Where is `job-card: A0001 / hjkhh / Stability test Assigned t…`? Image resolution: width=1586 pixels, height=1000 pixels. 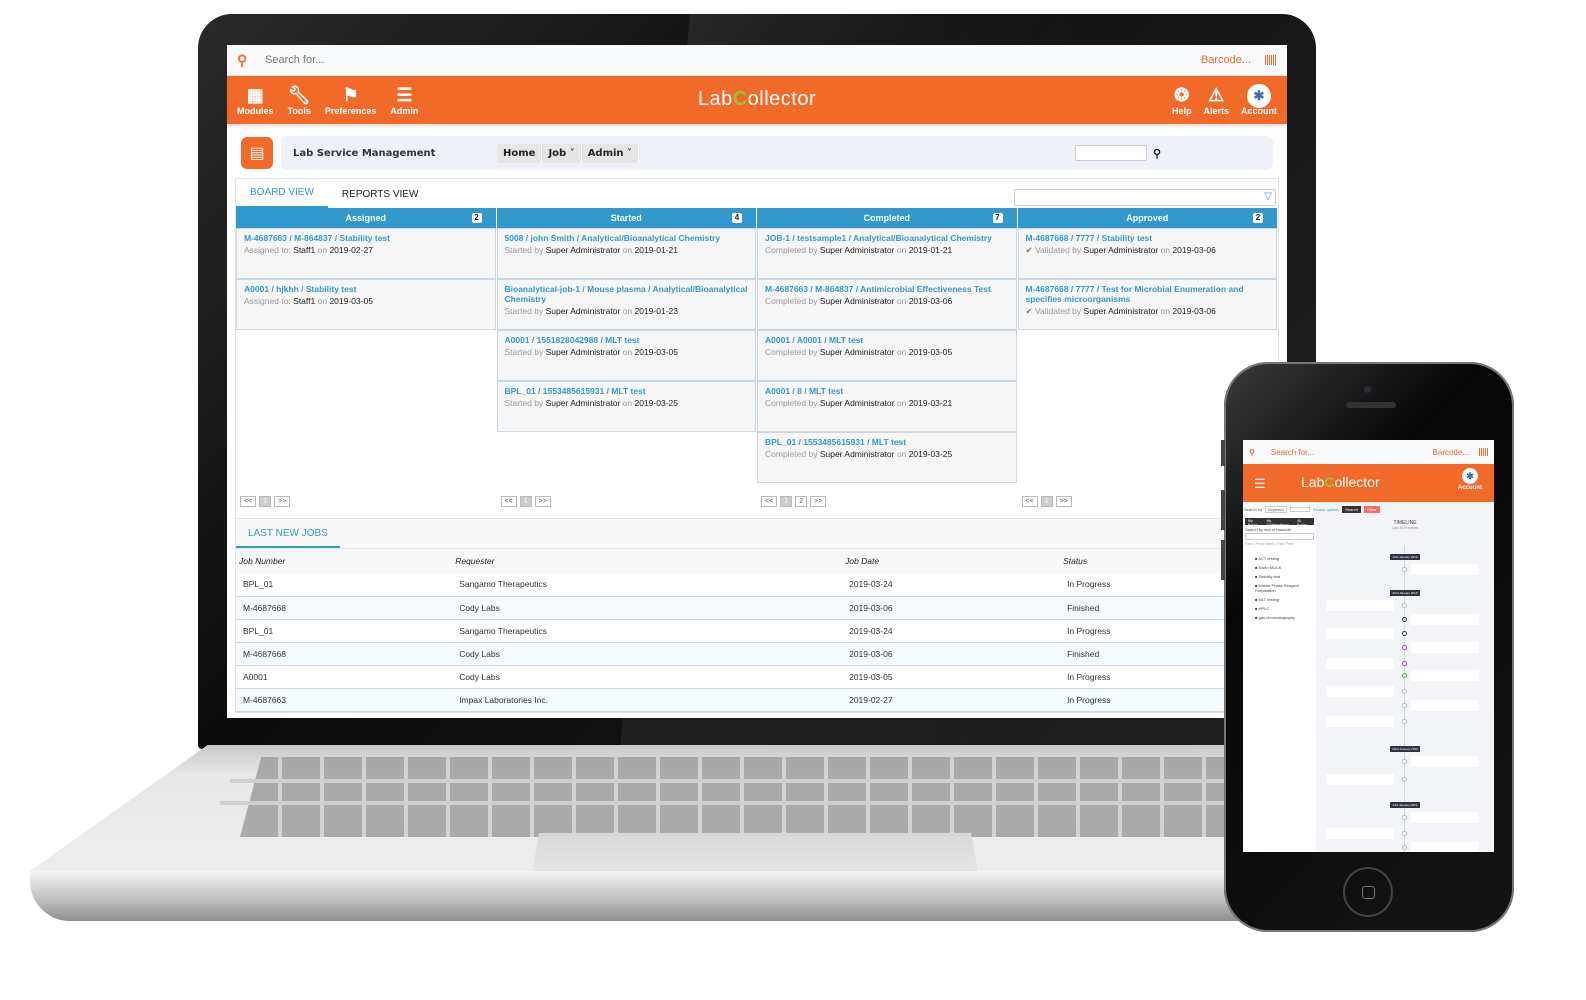 job-card: A0001 / hjkhh / Stability test Assigned t… is located at coordinates (366, 304).